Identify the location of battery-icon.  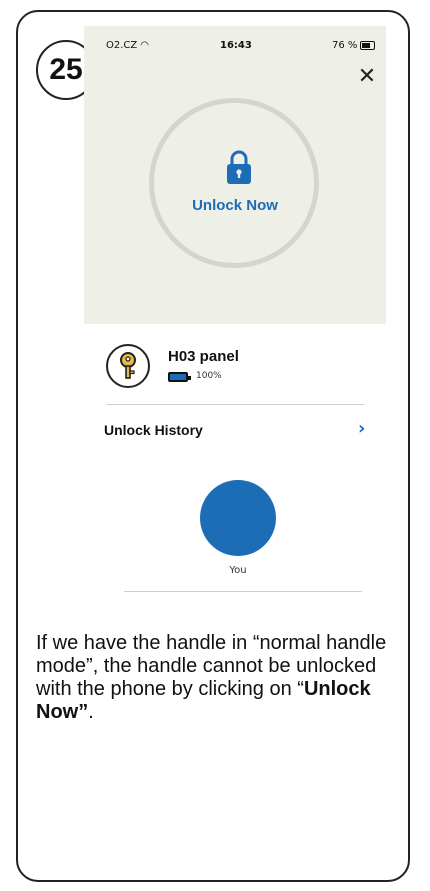
(368, 45).